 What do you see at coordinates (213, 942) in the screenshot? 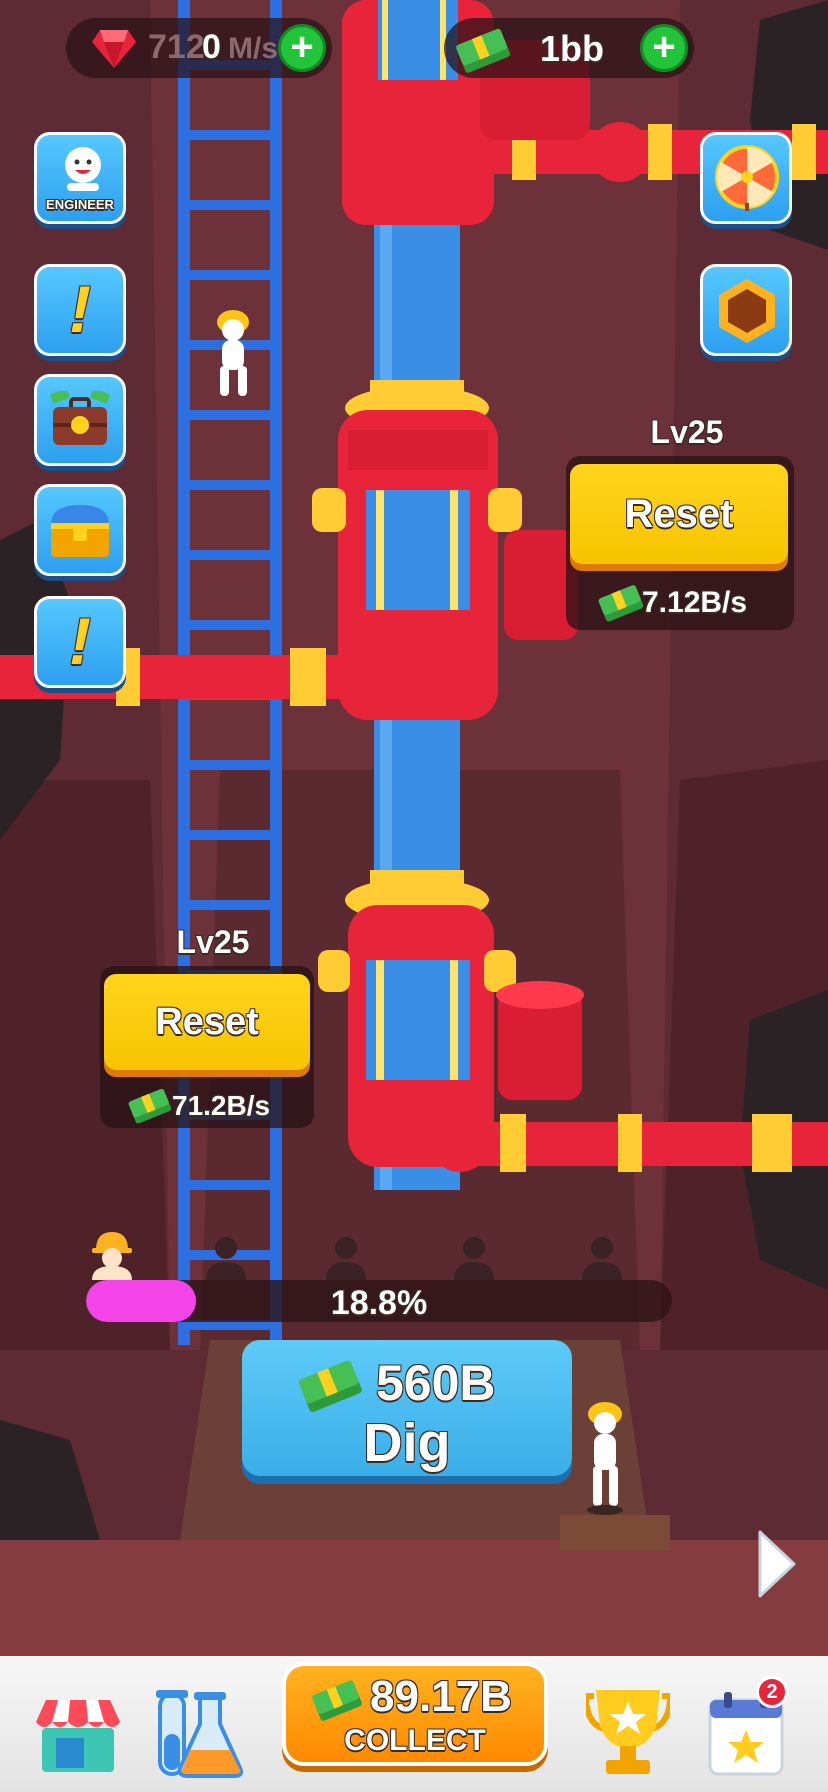
I see `upgrade-level-2: Lv25` at bounding box center [213, 942].